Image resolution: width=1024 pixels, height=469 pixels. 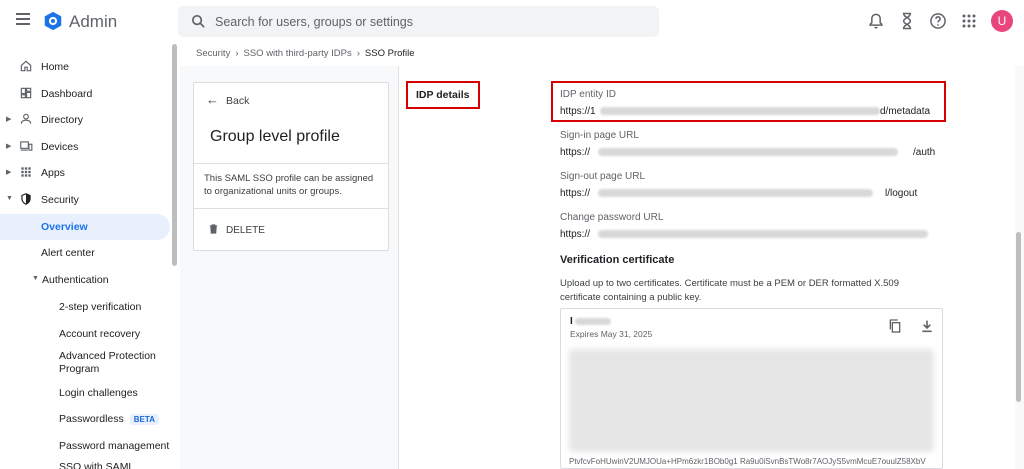 I want to click on sidebar-item-passwordless: Passwordless BETA, so click(x=85, y=419).